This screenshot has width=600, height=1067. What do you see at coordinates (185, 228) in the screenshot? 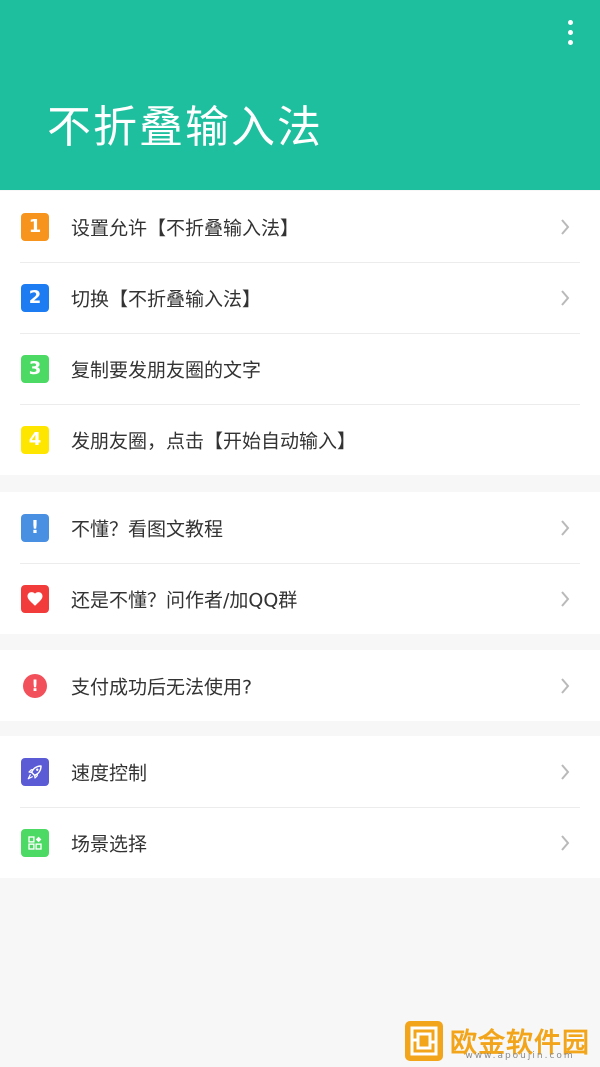
I see `step-1-label: 设置允许【不折叠输入法】` at bounding box center [185, 228].